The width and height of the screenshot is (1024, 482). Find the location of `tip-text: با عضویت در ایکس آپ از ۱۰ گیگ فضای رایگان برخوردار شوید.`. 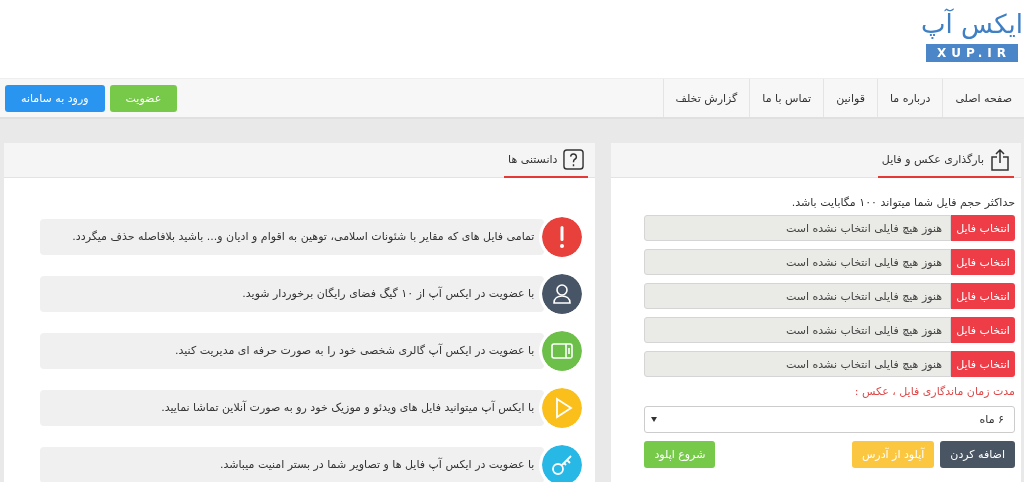

tip-text: با عضویت در ایکس آپ از ۱۰ گیگ فضای رایگان برخوردار شوید. is located at coordinates (292, 294).